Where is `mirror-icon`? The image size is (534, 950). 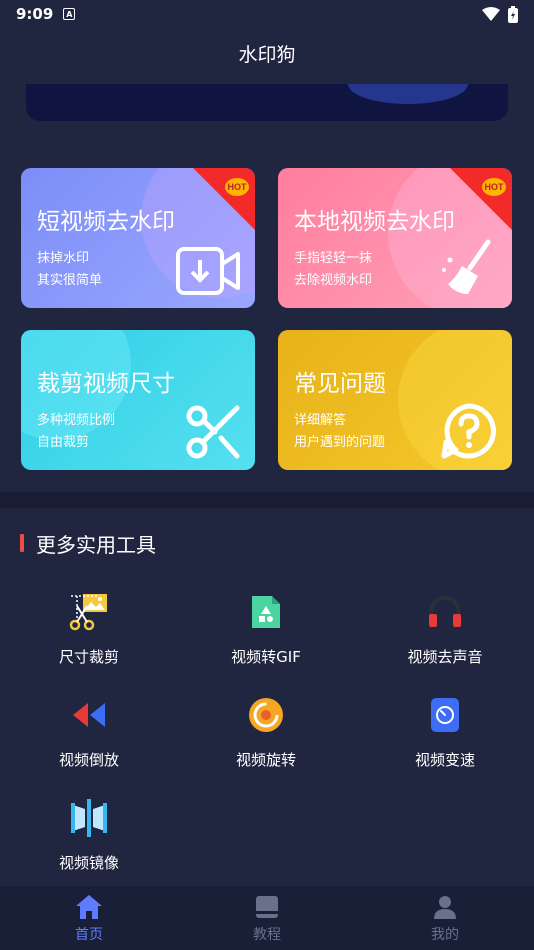 mirror-icon is located at coordinates (89, 818).